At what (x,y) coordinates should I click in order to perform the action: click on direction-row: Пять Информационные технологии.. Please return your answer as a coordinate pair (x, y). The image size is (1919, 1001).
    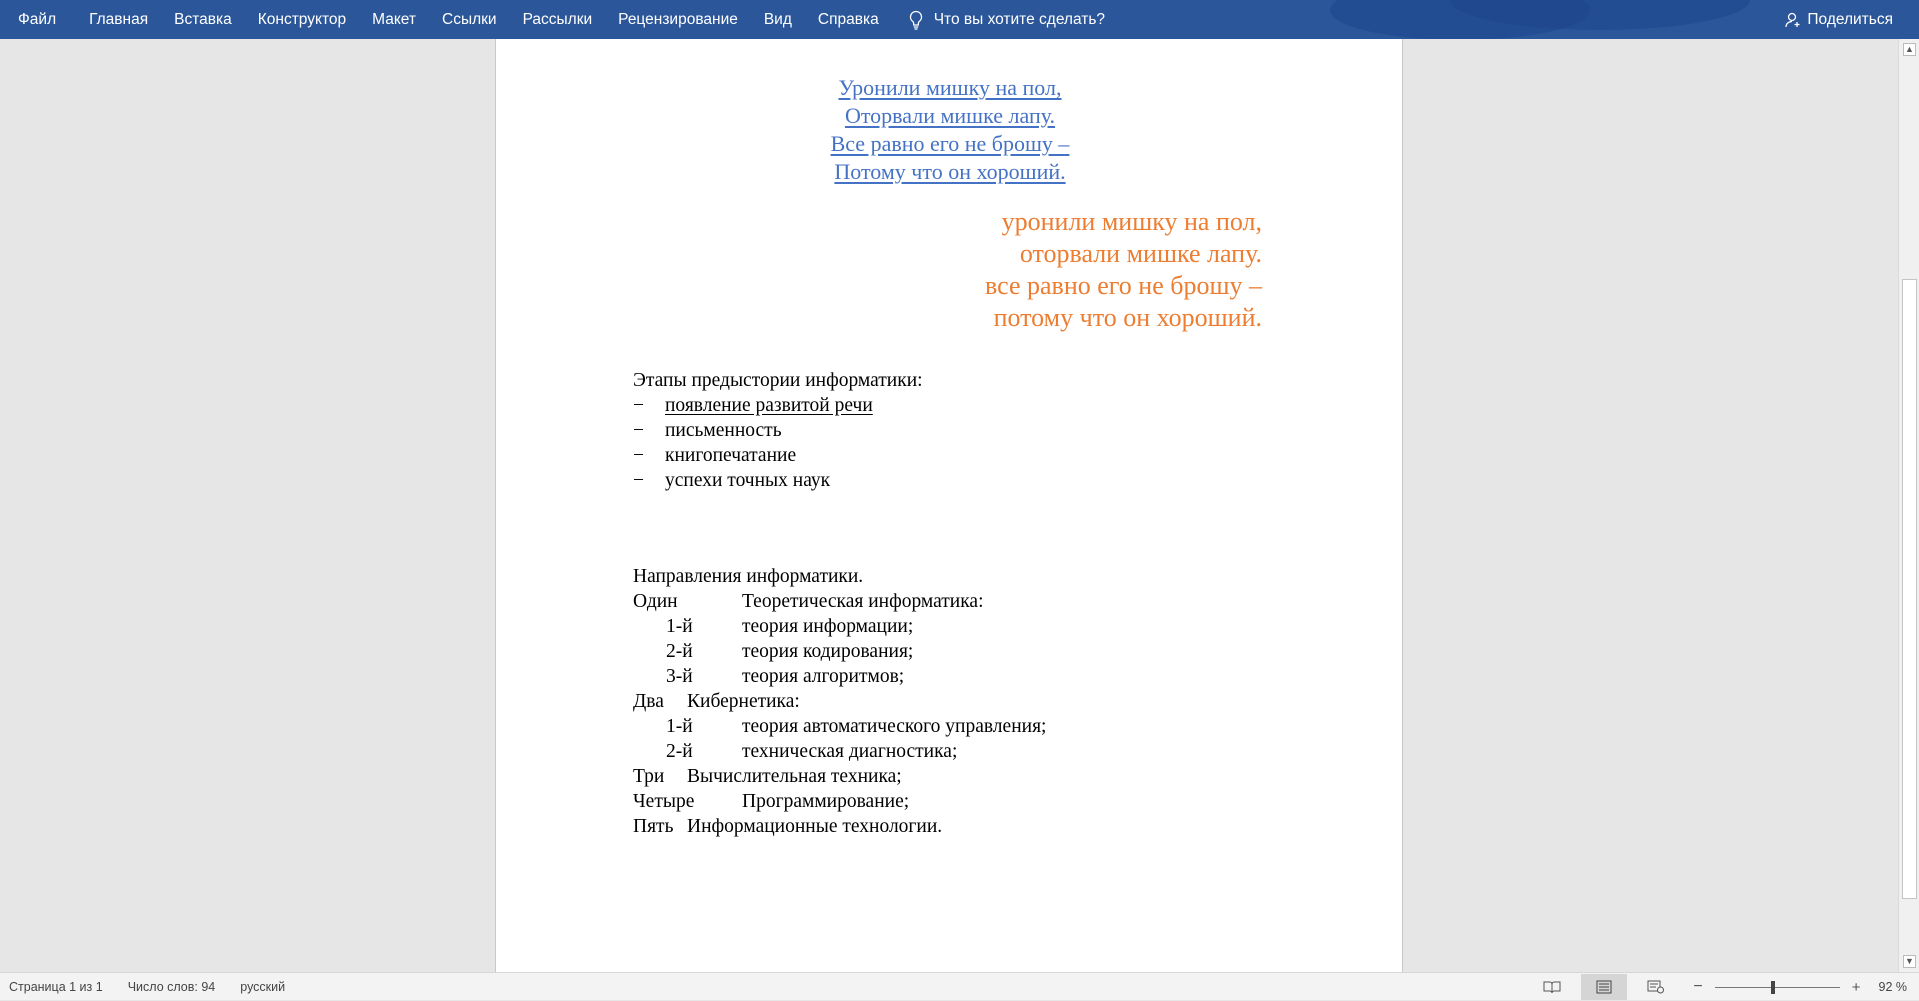
    Looking at the image, I should click on (839, 826).